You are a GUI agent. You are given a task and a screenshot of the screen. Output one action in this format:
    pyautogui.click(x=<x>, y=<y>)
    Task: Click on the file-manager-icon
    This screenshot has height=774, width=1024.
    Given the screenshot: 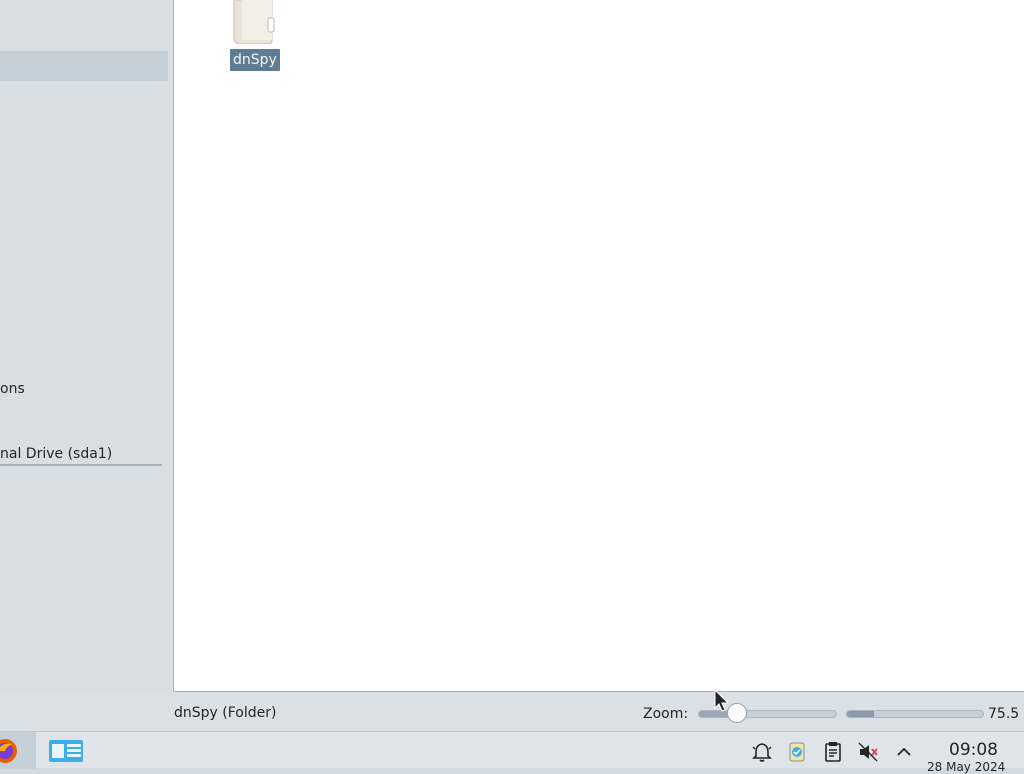 What is the action you would take?
    pyautogui.click(x=66, y=751)
    